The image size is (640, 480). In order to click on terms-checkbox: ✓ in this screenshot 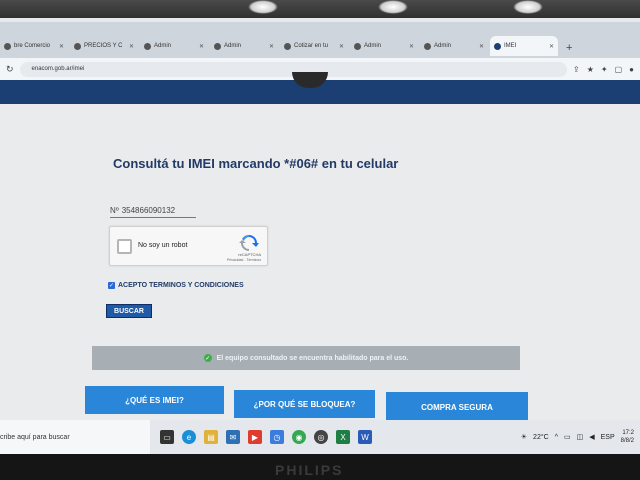, I will do `click(111, 285)`.